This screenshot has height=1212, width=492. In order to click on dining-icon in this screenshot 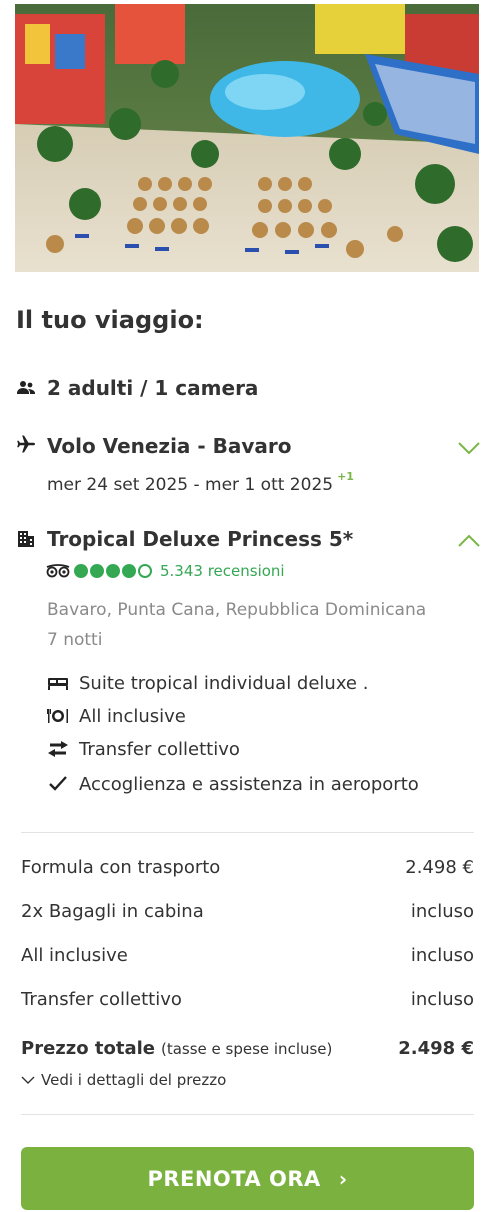, I will do `click(58, 716)`.